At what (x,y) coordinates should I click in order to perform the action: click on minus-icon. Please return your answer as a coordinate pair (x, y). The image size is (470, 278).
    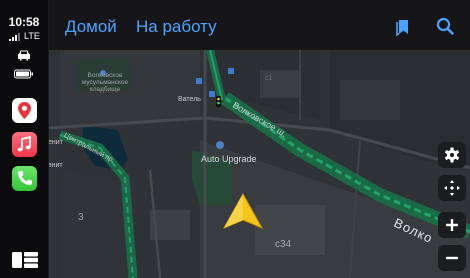
    Looking at the image, I should click on (452, 258).